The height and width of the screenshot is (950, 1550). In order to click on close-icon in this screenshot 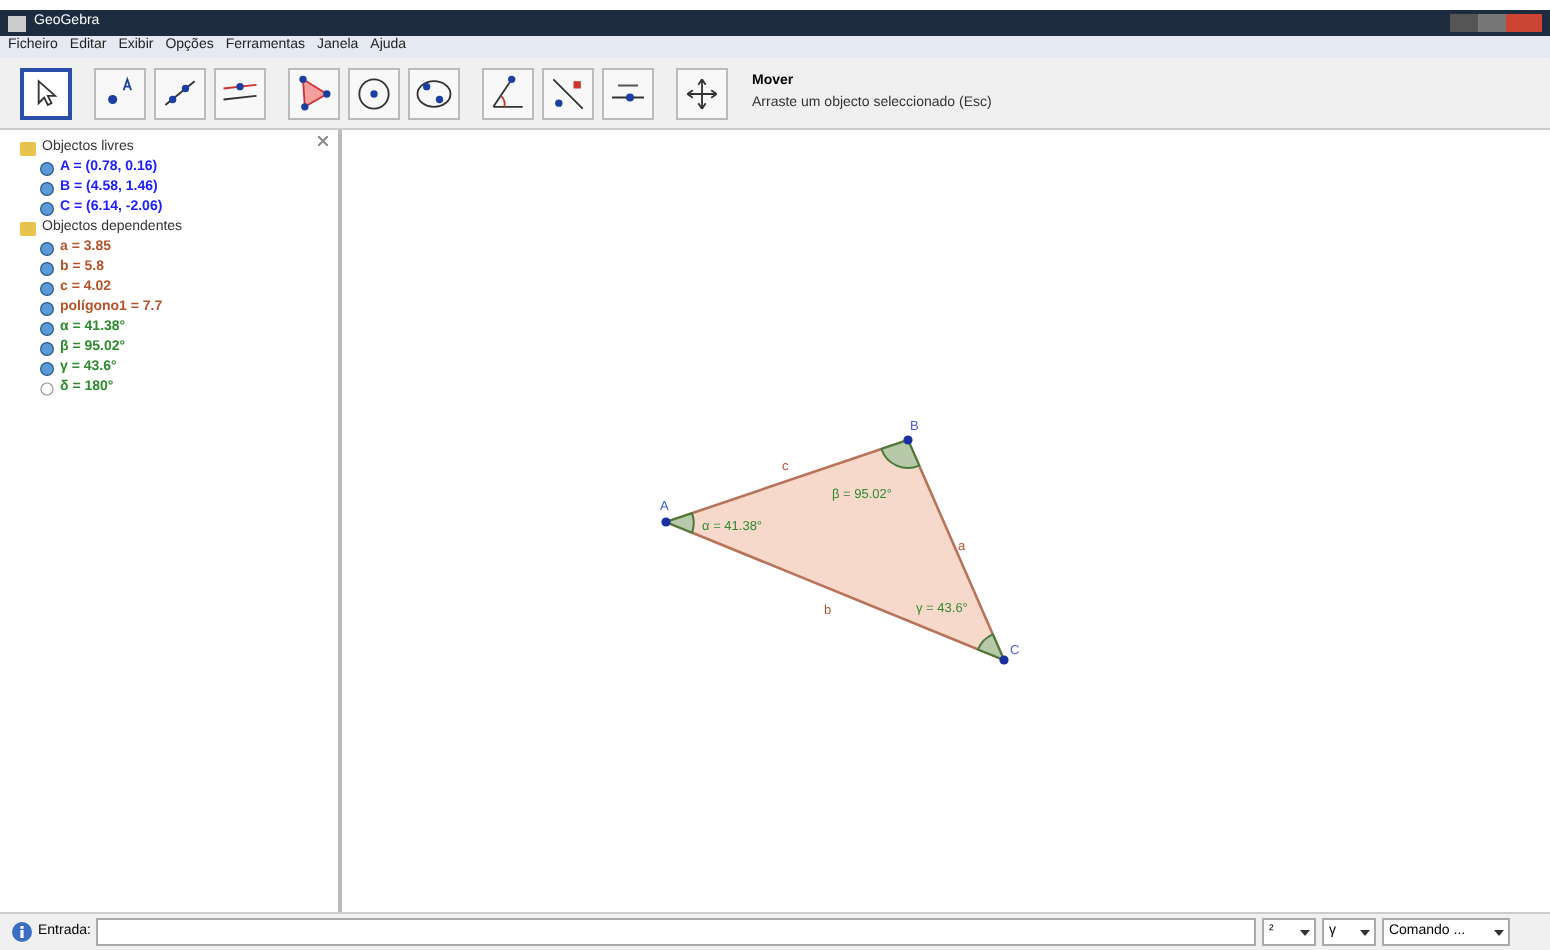, I will do `click(323, 141)`.